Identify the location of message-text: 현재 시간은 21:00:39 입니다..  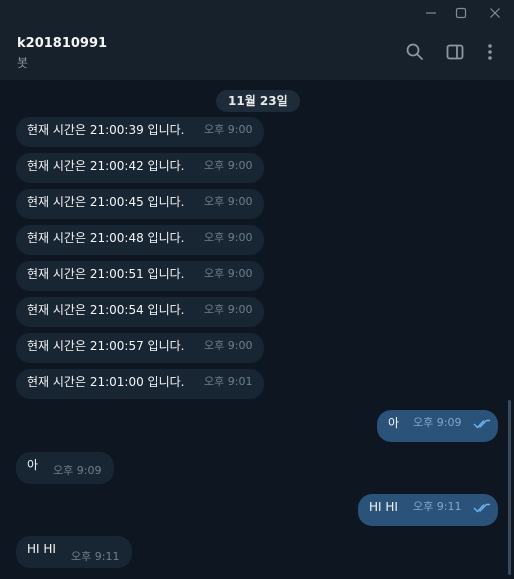
(106, 130).